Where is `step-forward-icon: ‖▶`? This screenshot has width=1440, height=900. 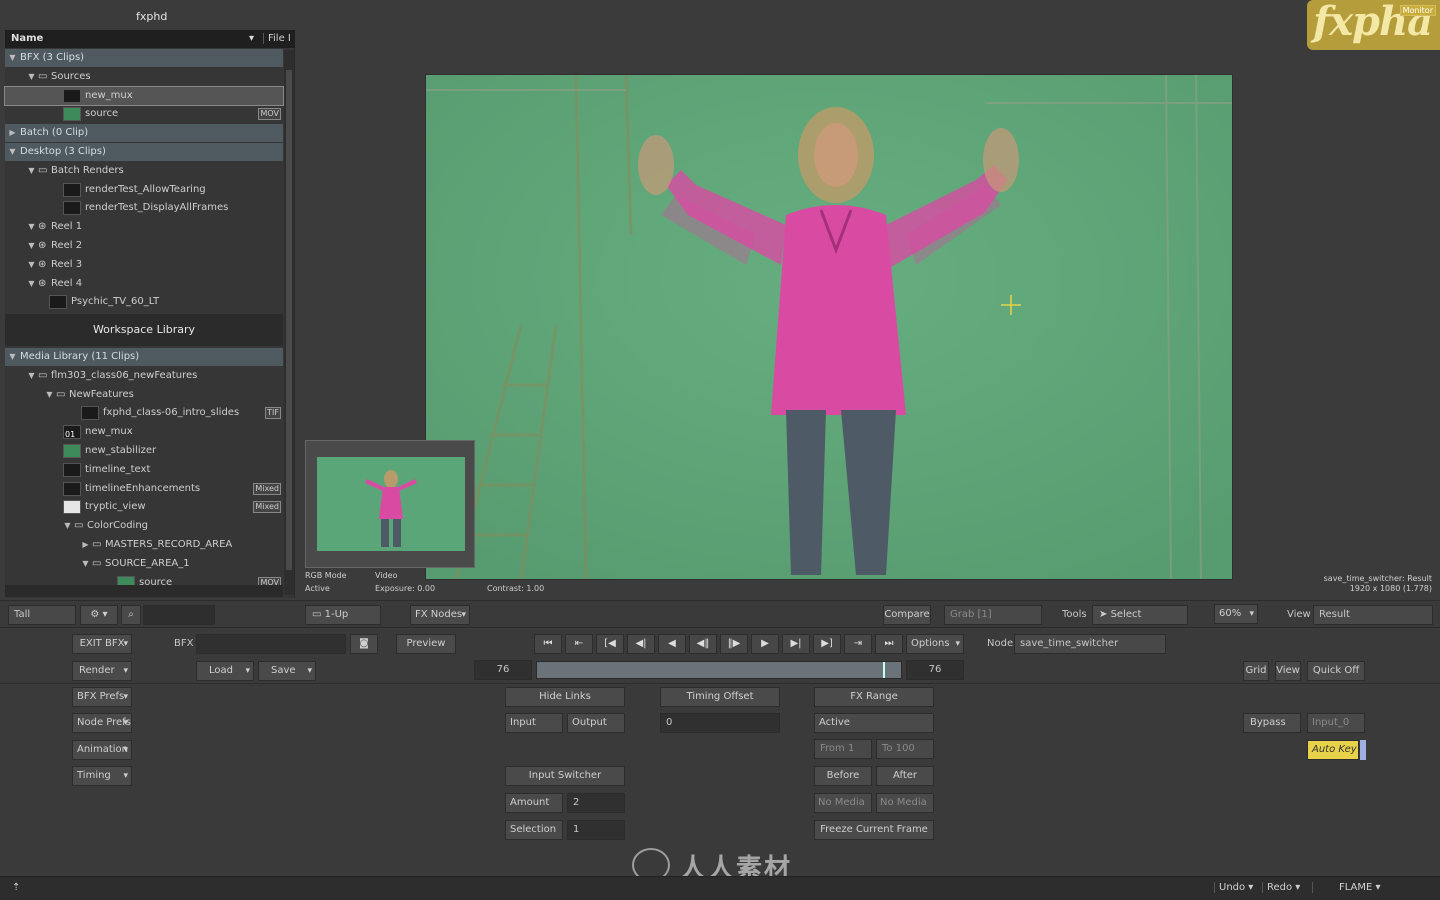 step-forward-icon: ‖▶ is located at coordinates (734, 644).